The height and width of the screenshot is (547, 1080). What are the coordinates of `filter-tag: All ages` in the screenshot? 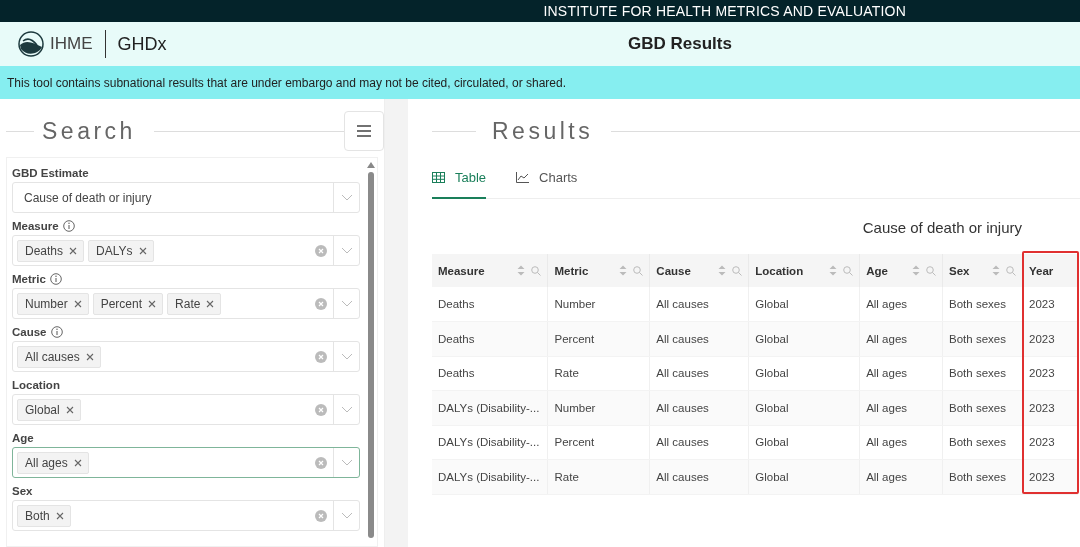 It's located at (53, 462).